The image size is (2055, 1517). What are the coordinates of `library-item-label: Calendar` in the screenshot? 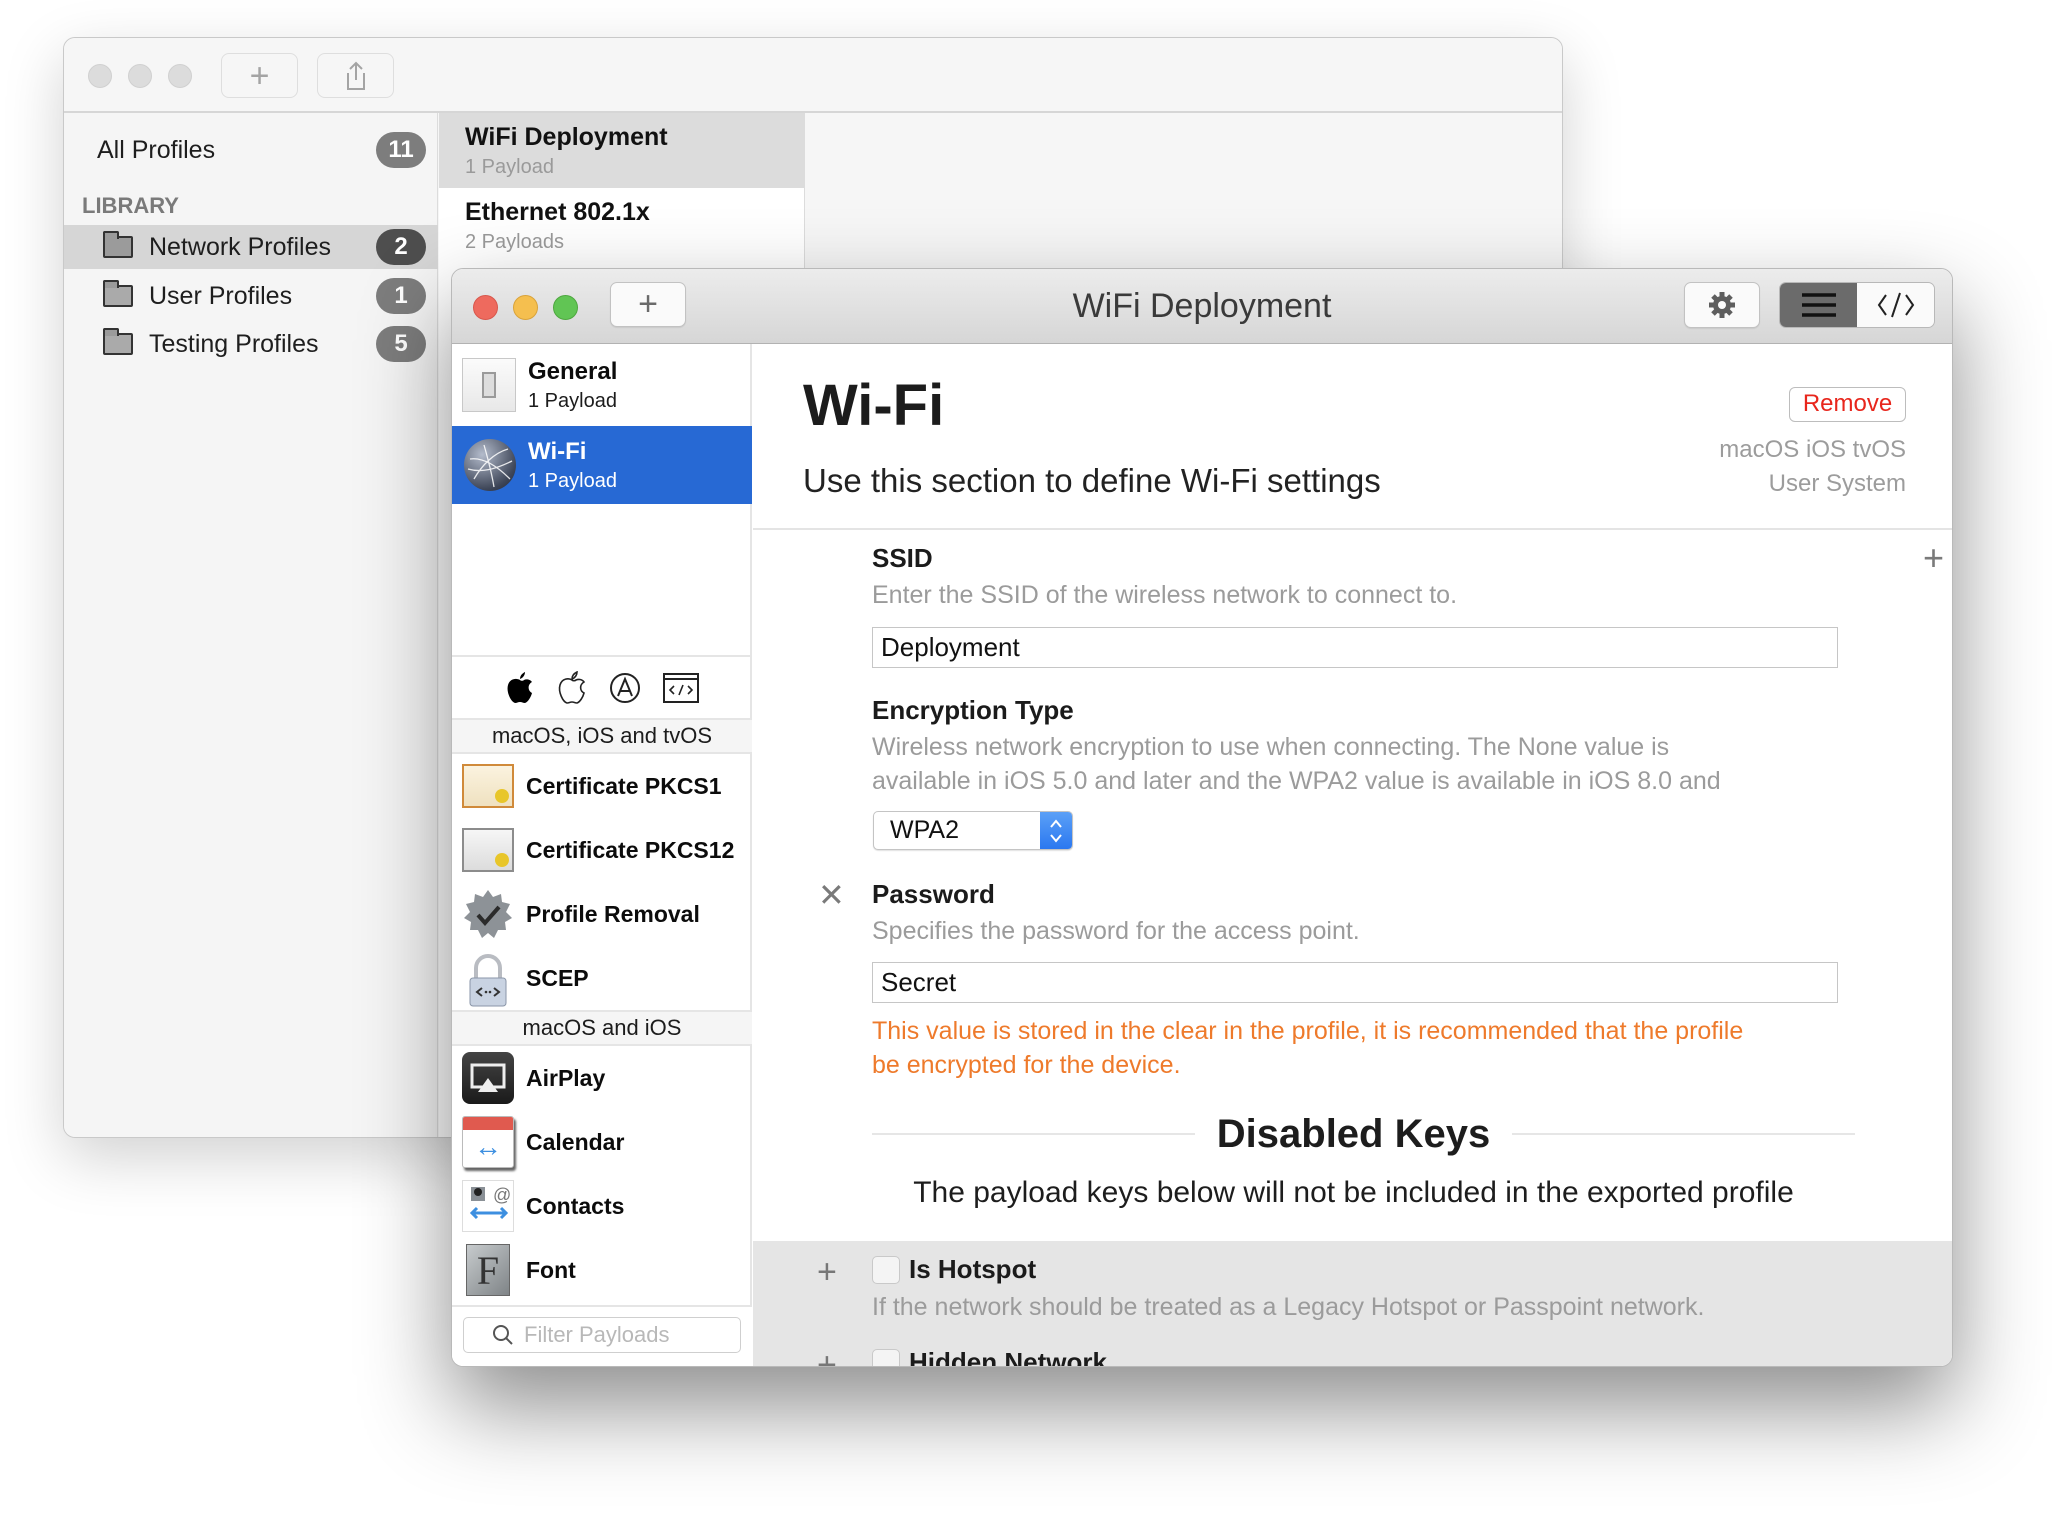 It's located at (575, 1141).